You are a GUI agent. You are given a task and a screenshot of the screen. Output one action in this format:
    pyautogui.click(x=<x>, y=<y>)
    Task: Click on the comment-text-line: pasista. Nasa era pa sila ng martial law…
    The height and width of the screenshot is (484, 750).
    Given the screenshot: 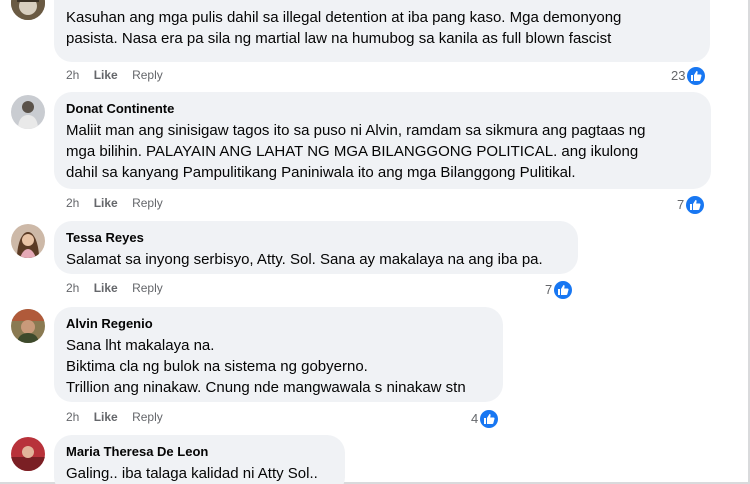 What is the action you would take?
    pyautogui.click(x=339, y=38)
    